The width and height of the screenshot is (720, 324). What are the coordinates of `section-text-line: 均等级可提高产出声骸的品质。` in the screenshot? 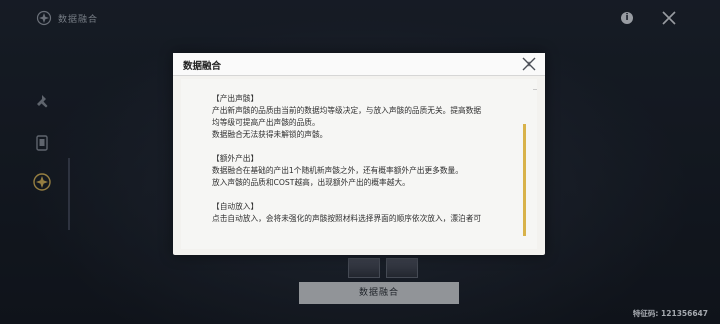 It's located at (266, 122).